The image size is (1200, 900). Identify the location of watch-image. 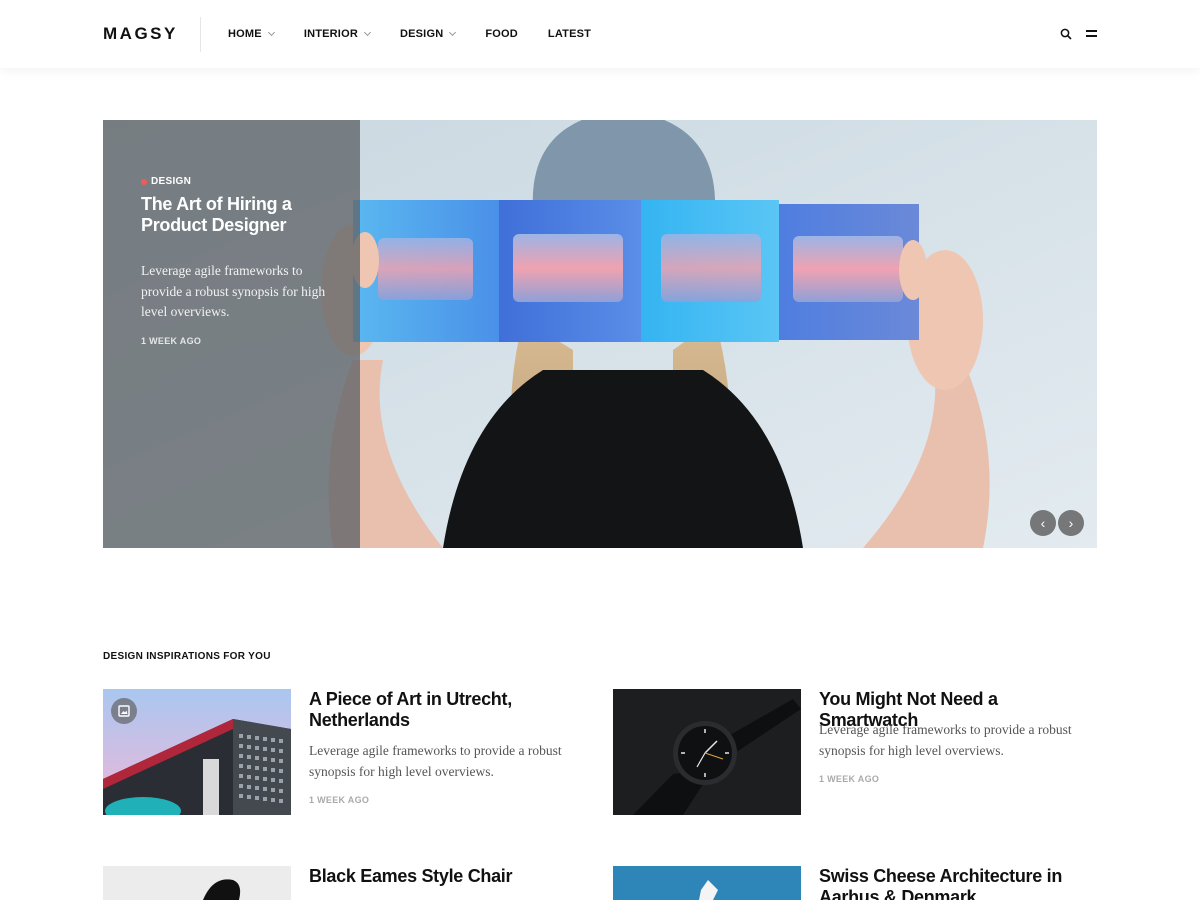
(707, 752).